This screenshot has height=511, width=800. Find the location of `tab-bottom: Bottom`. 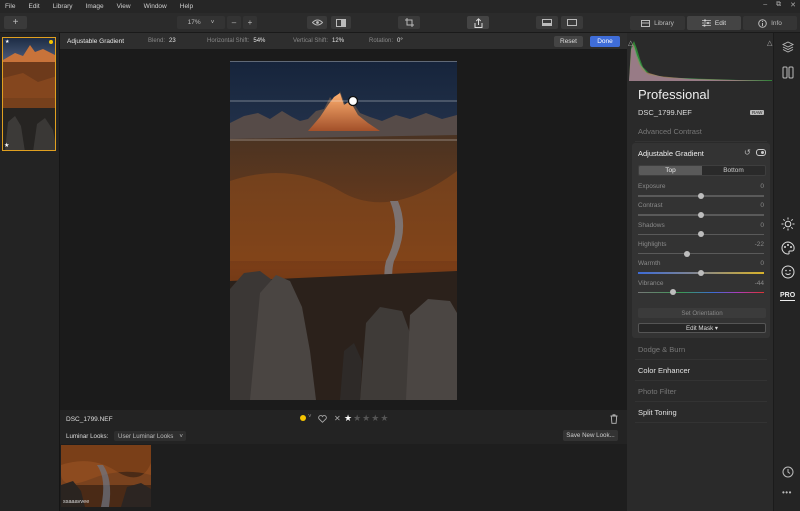

tab-bottom: Bottom is located at coordinates (733, 170).